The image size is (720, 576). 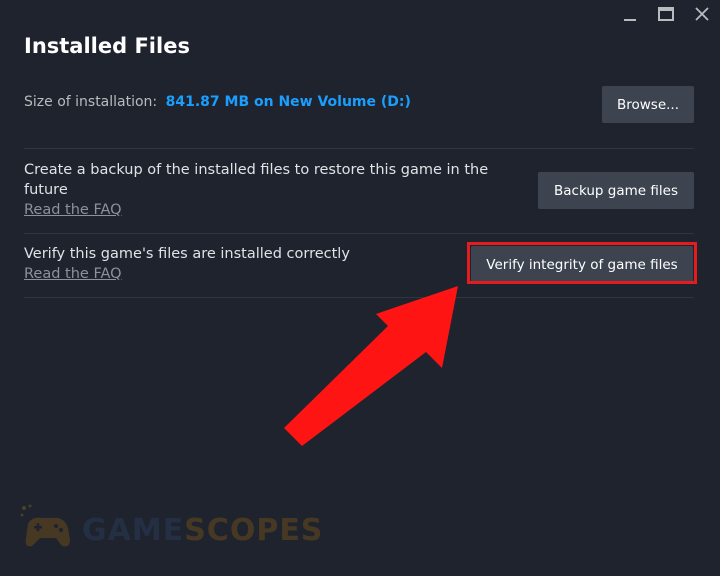 What do you see at coordinates (107, 46) in the screenshot?
I see `page-title: Installed Files` at bounding box center [107, 46].